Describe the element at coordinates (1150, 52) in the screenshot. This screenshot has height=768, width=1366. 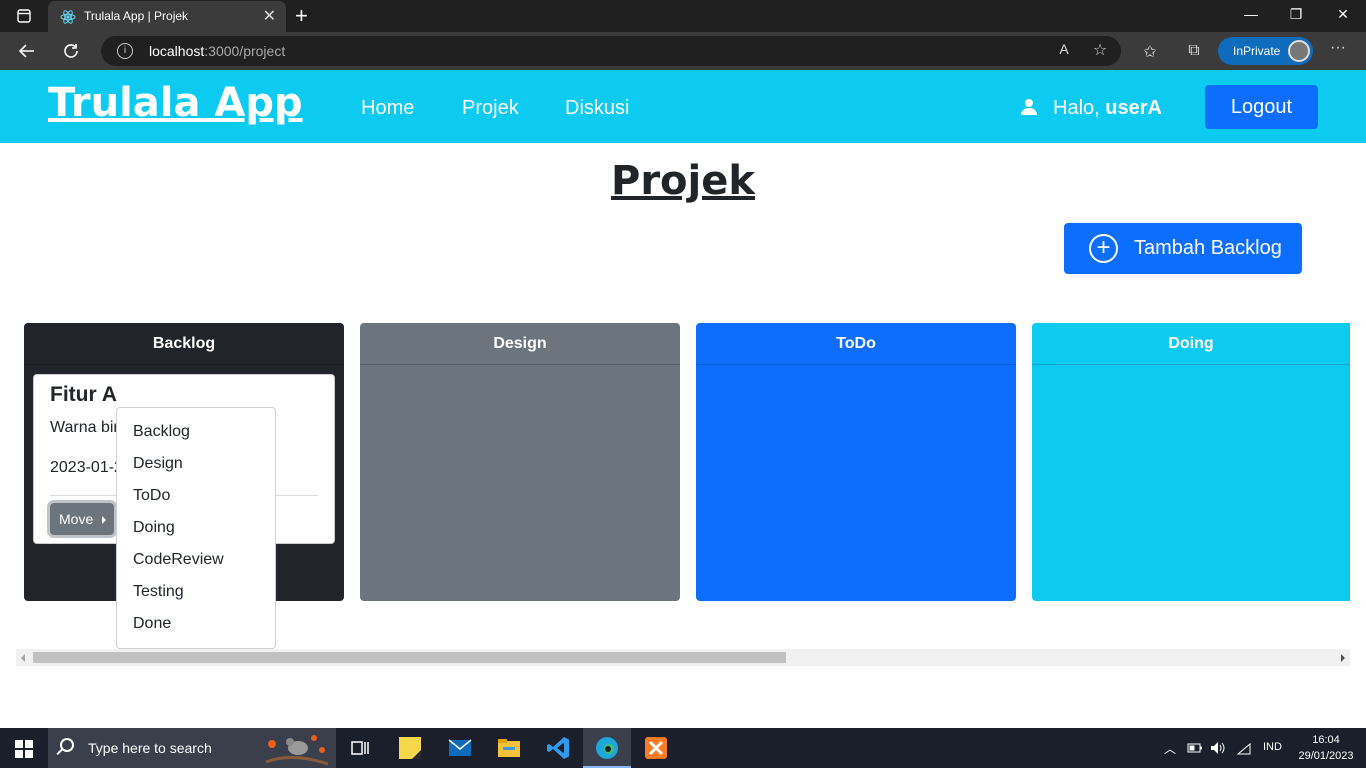
I see `favorites-icon: ✩` at that location.